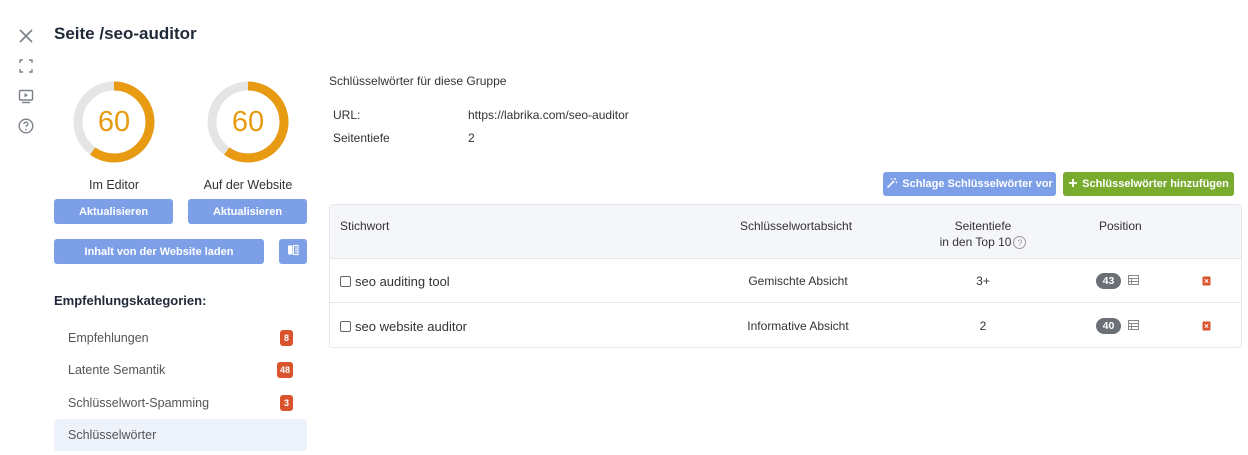 This screenshot has height=455, width=1248. What do you see at coordinates (471, 138) in the screenshot?
I see `depth-value: 2` at bounding box center [471, 138].